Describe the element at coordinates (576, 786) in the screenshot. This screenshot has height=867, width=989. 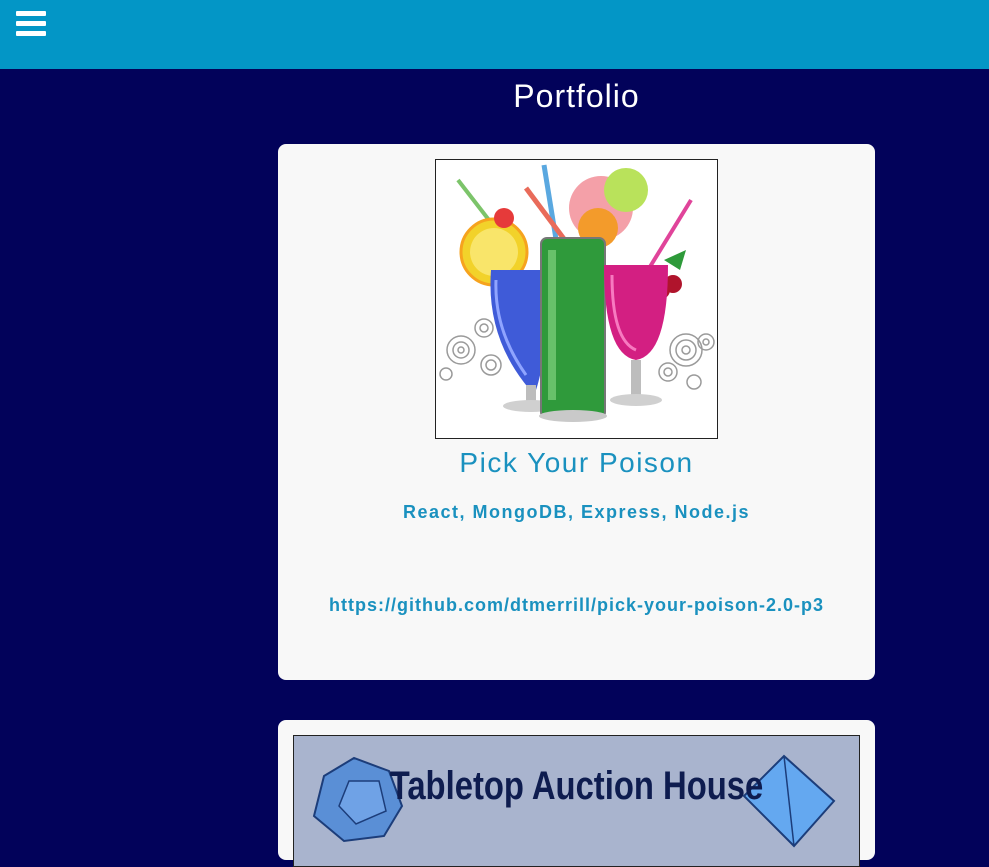
I see `banner-image-text: Tabletop Auction House` at that location.